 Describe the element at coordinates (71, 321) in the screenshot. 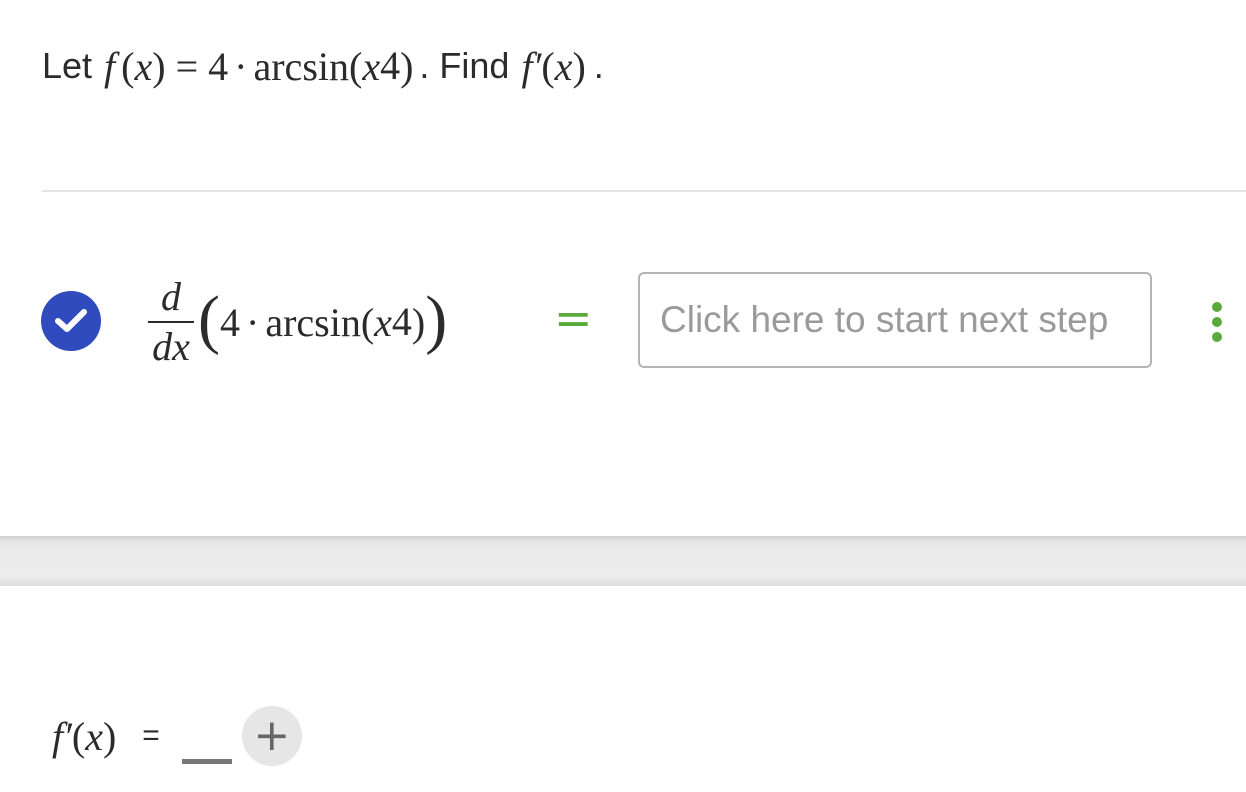

I see `check-icon` at that location.